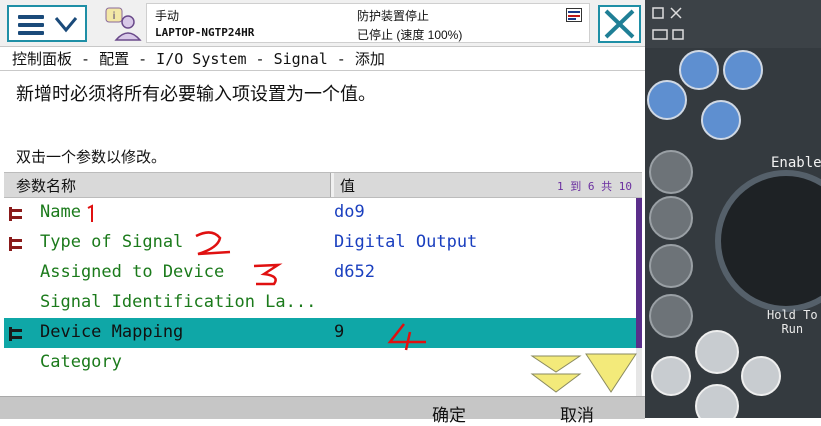 The height and width of the screenshot is (426, 821). What do you see at coordinates (671, 172) in the screenshot?
I see `select-mechanical-unit-button` at bounding box center [671, 172].